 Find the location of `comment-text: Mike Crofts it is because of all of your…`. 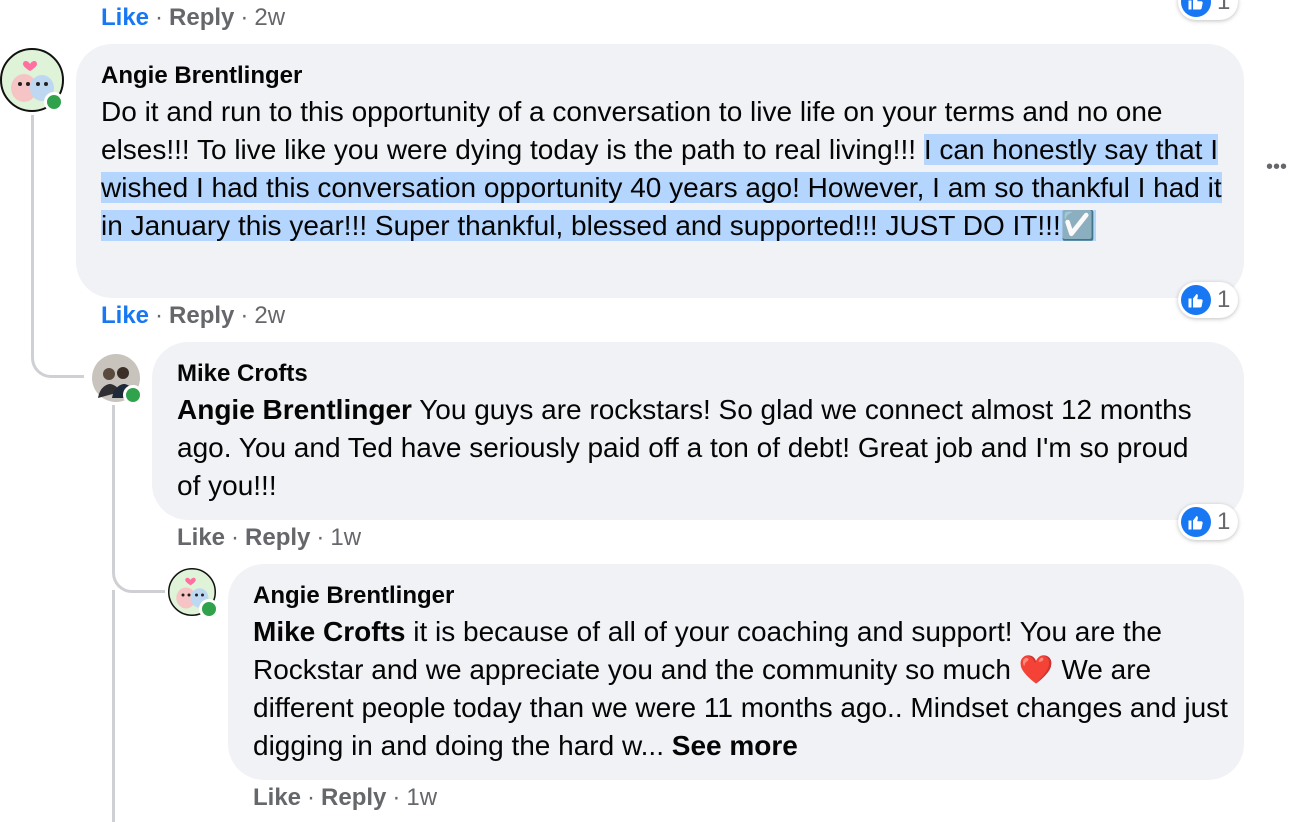

comment-text: Mike Crofts it is because of all of your… is located at coordinates (740, 688).